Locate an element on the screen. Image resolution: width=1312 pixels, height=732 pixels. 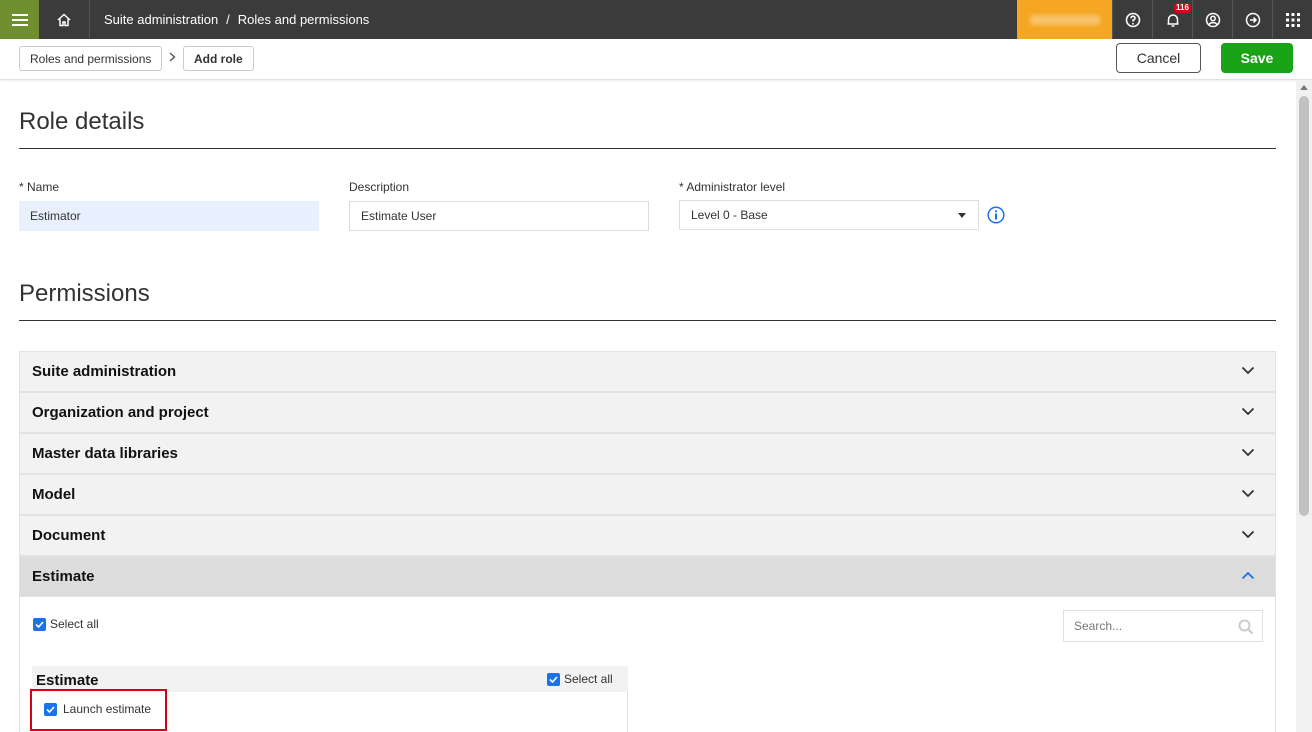
admin-level-value: Level 0 - Base is located at coordinates (729, 215).